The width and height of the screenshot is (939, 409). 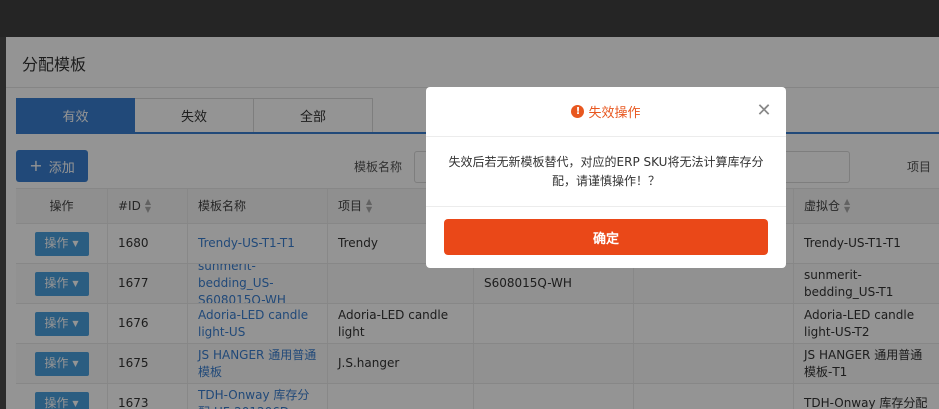 I want to click on close-icon: ✕, so click(x=764, y=111).